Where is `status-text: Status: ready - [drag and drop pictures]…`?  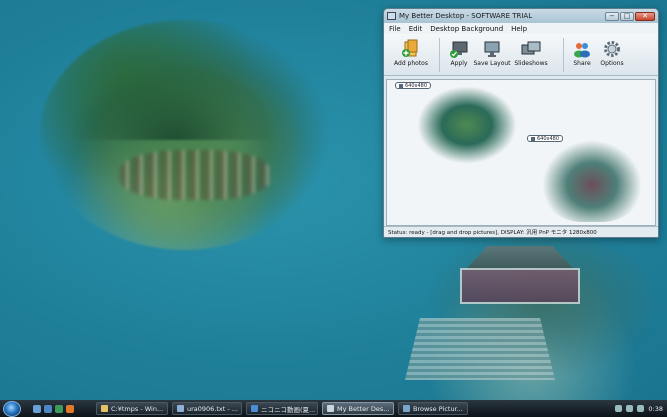 status-text: Status: ready - [drag and drop pictures]… is located at coordinates (492, 233).